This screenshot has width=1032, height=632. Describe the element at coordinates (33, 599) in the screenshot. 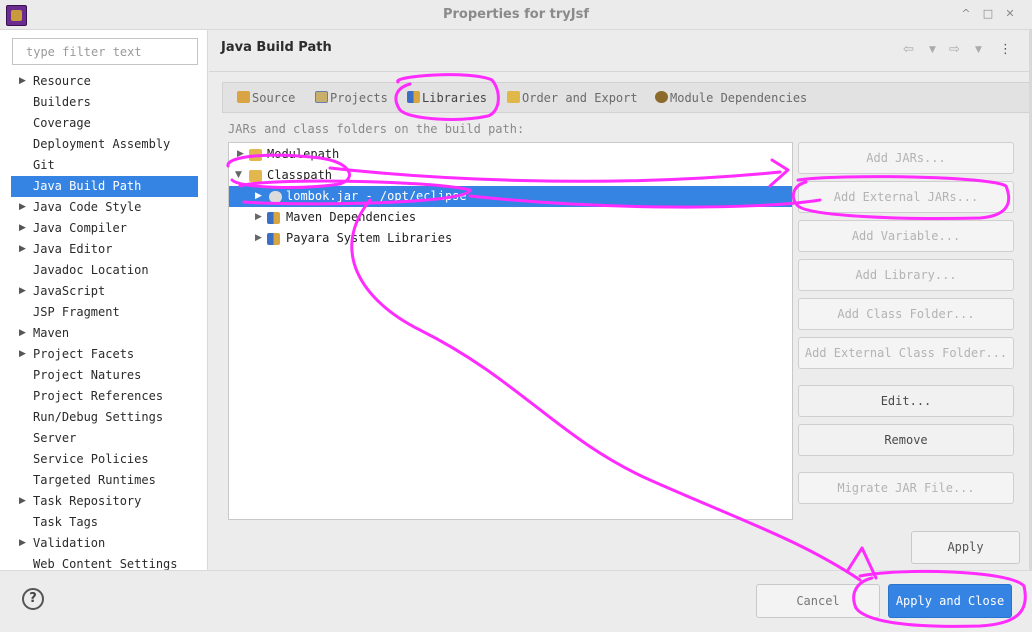

I see `help-icon: ?` at that location.